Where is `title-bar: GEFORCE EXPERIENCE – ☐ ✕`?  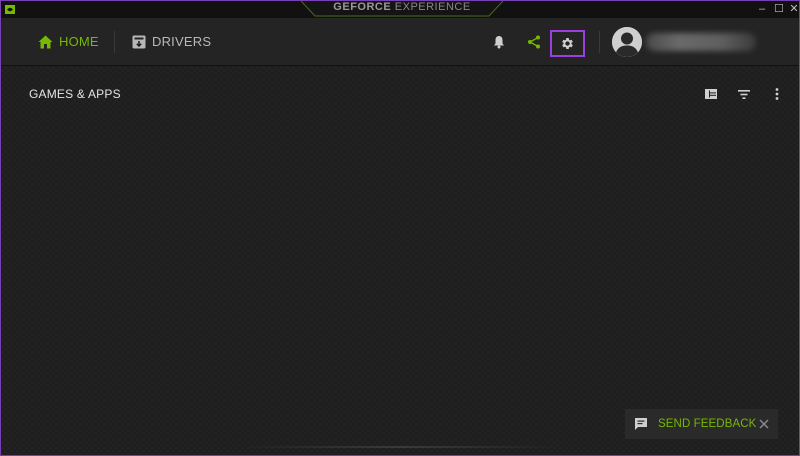
title-bar: GEFORCE EXPERIENCE – ☐ ✕ is located at coordinates (400, 9).